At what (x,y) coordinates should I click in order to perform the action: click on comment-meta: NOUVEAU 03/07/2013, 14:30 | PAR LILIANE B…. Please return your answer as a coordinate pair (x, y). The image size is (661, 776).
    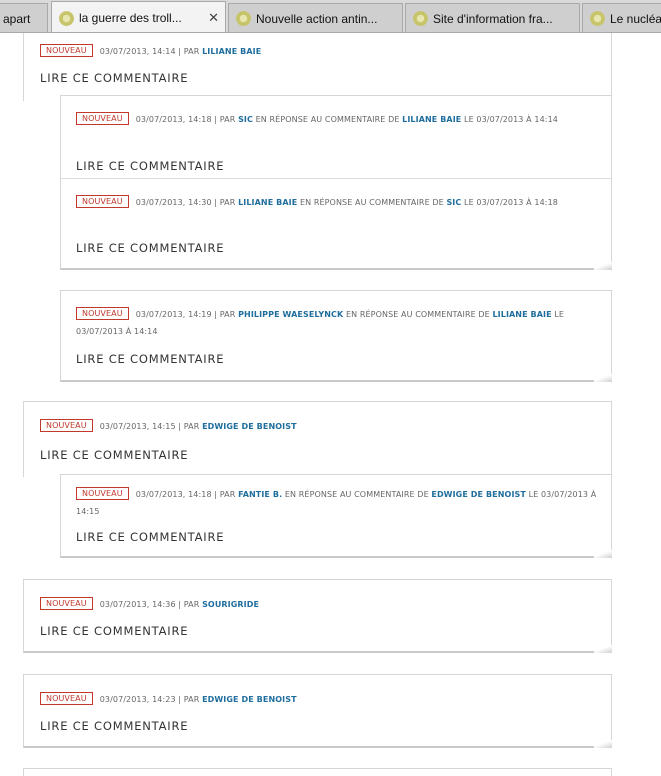
    Looking at the image, I should click on (336, 202).